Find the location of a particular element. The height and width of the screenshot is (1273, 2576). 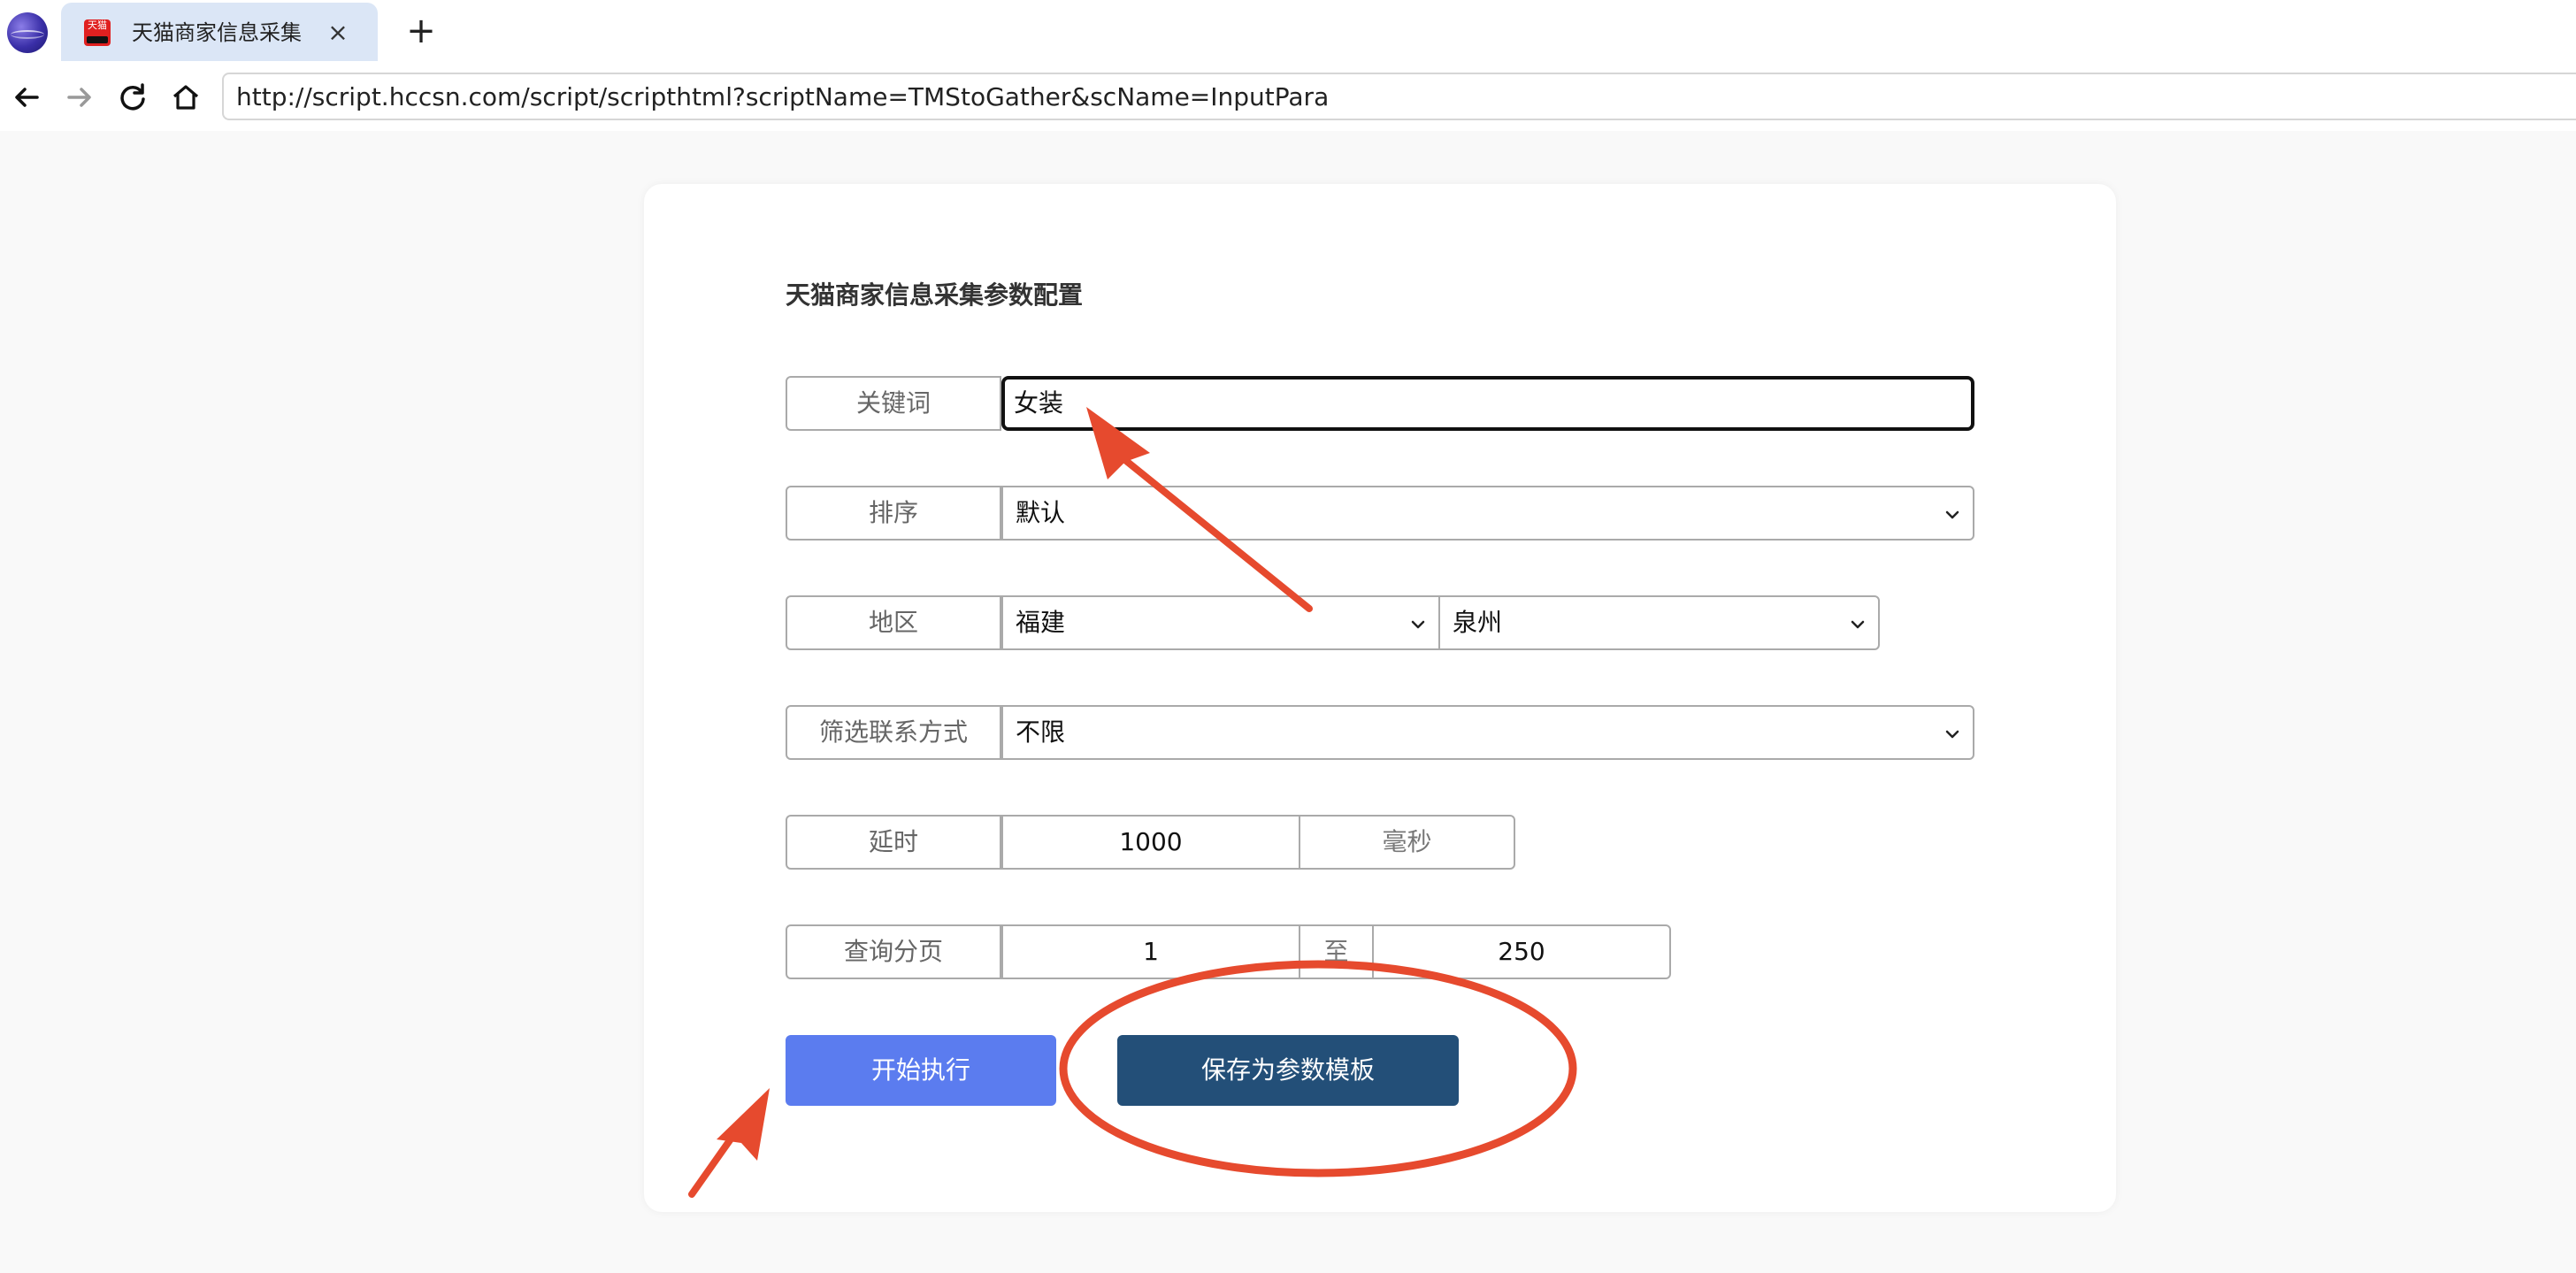

browser-logo-icon is located at coordinates (27, 32).